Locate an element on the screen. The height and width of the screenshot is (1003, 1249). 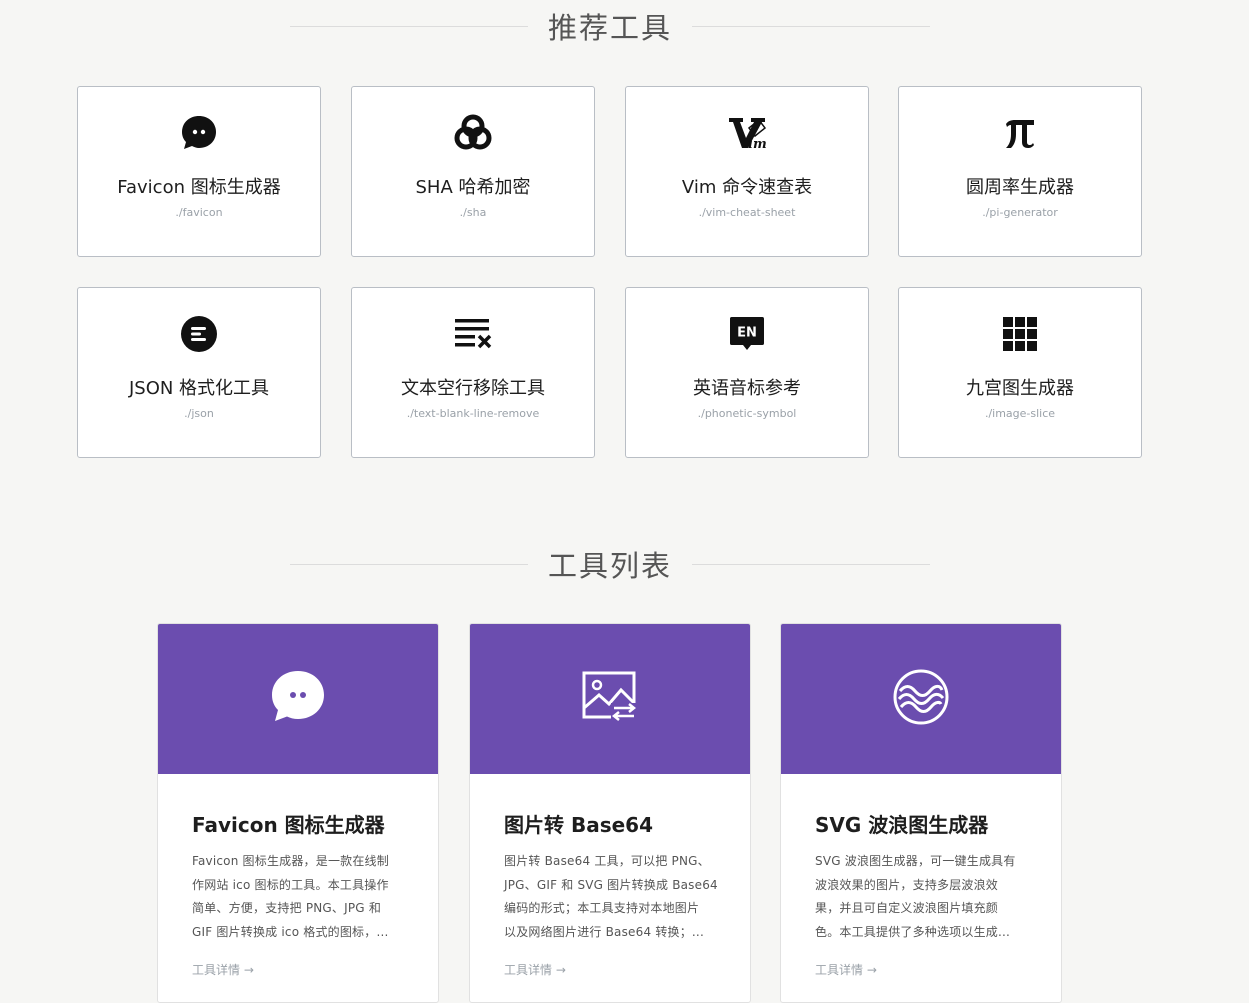
rec-card-path: ./sha is located at coordinates (473, 212).